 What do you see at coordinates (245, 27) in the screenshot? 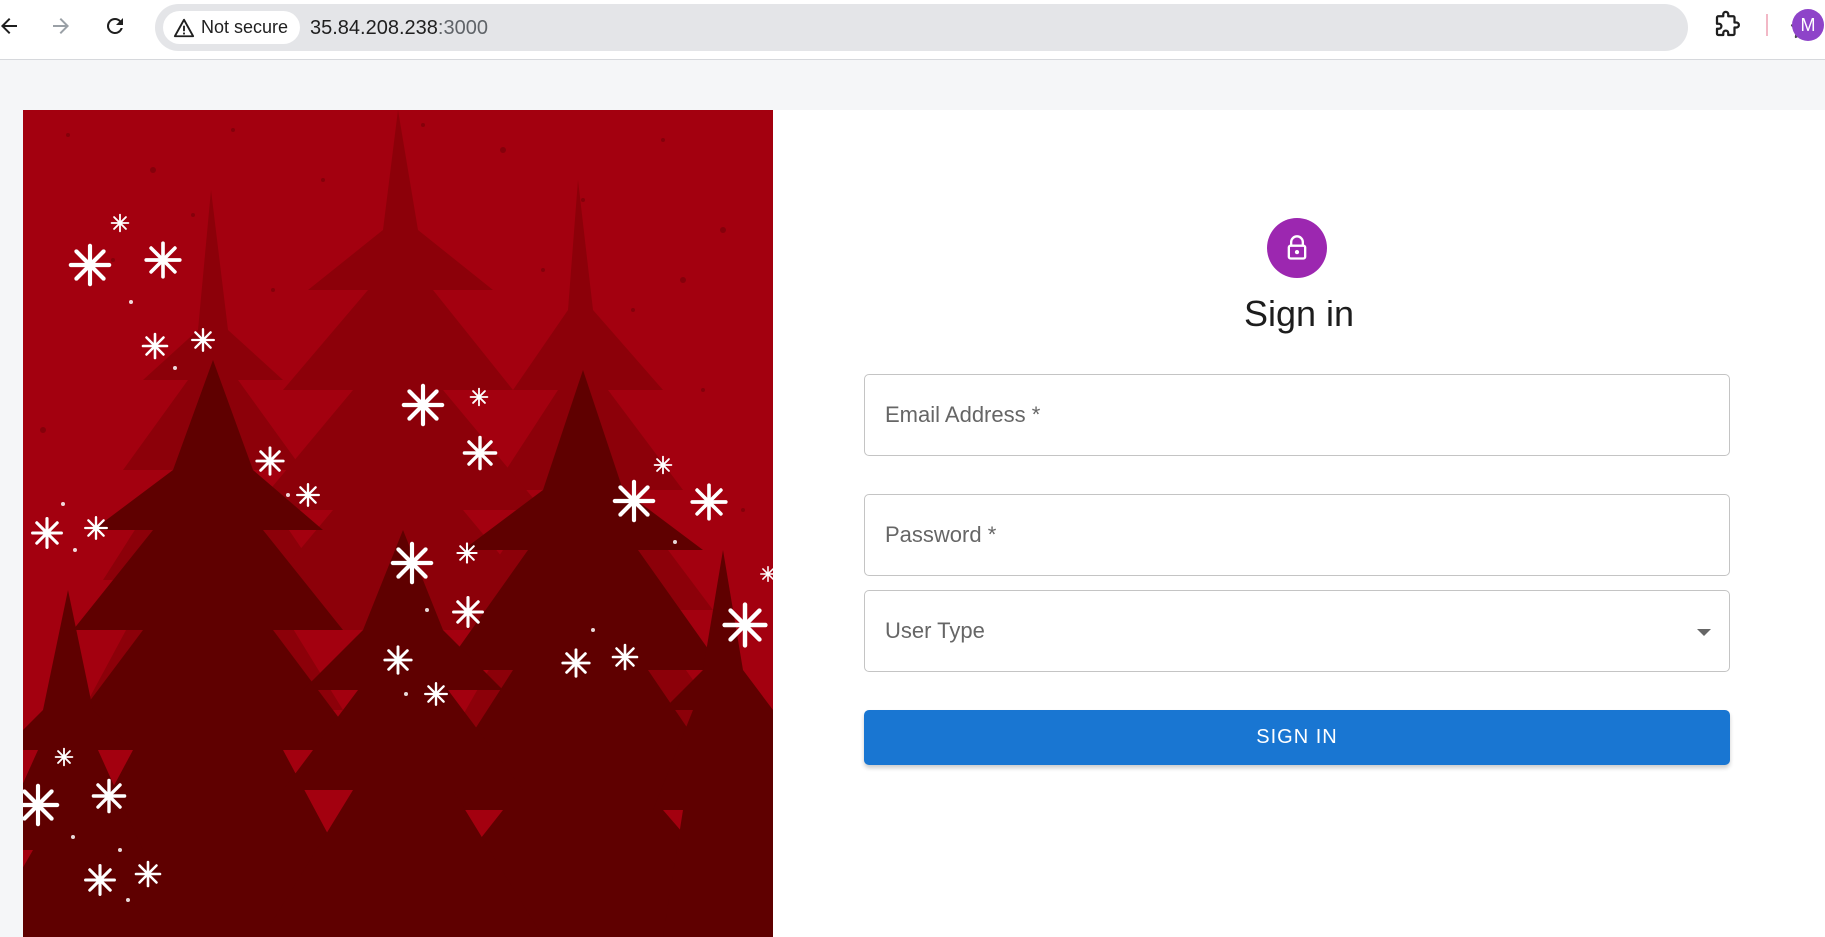
I see `security-chip-label: Not secure` at bounding box center [245, 27].